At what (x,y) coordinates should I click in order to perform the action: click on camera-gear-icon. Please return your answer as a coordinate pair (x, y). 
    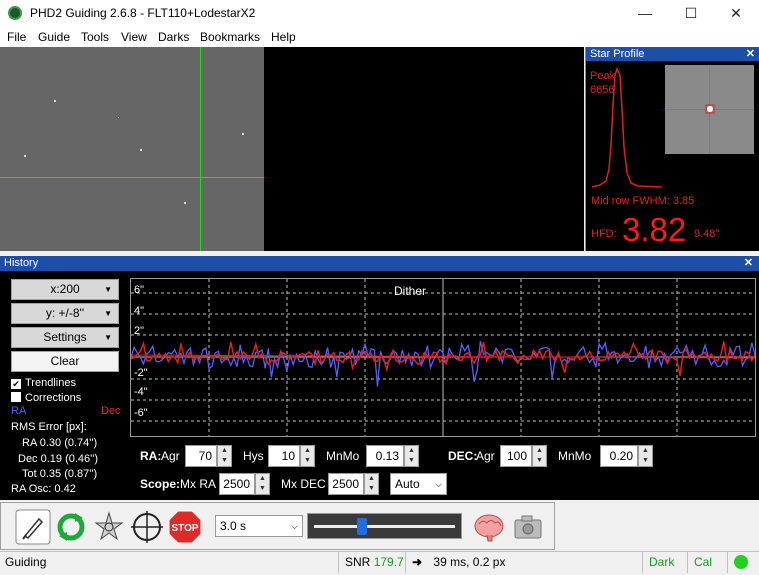
    Looking at the image, I should click on (528, 527).